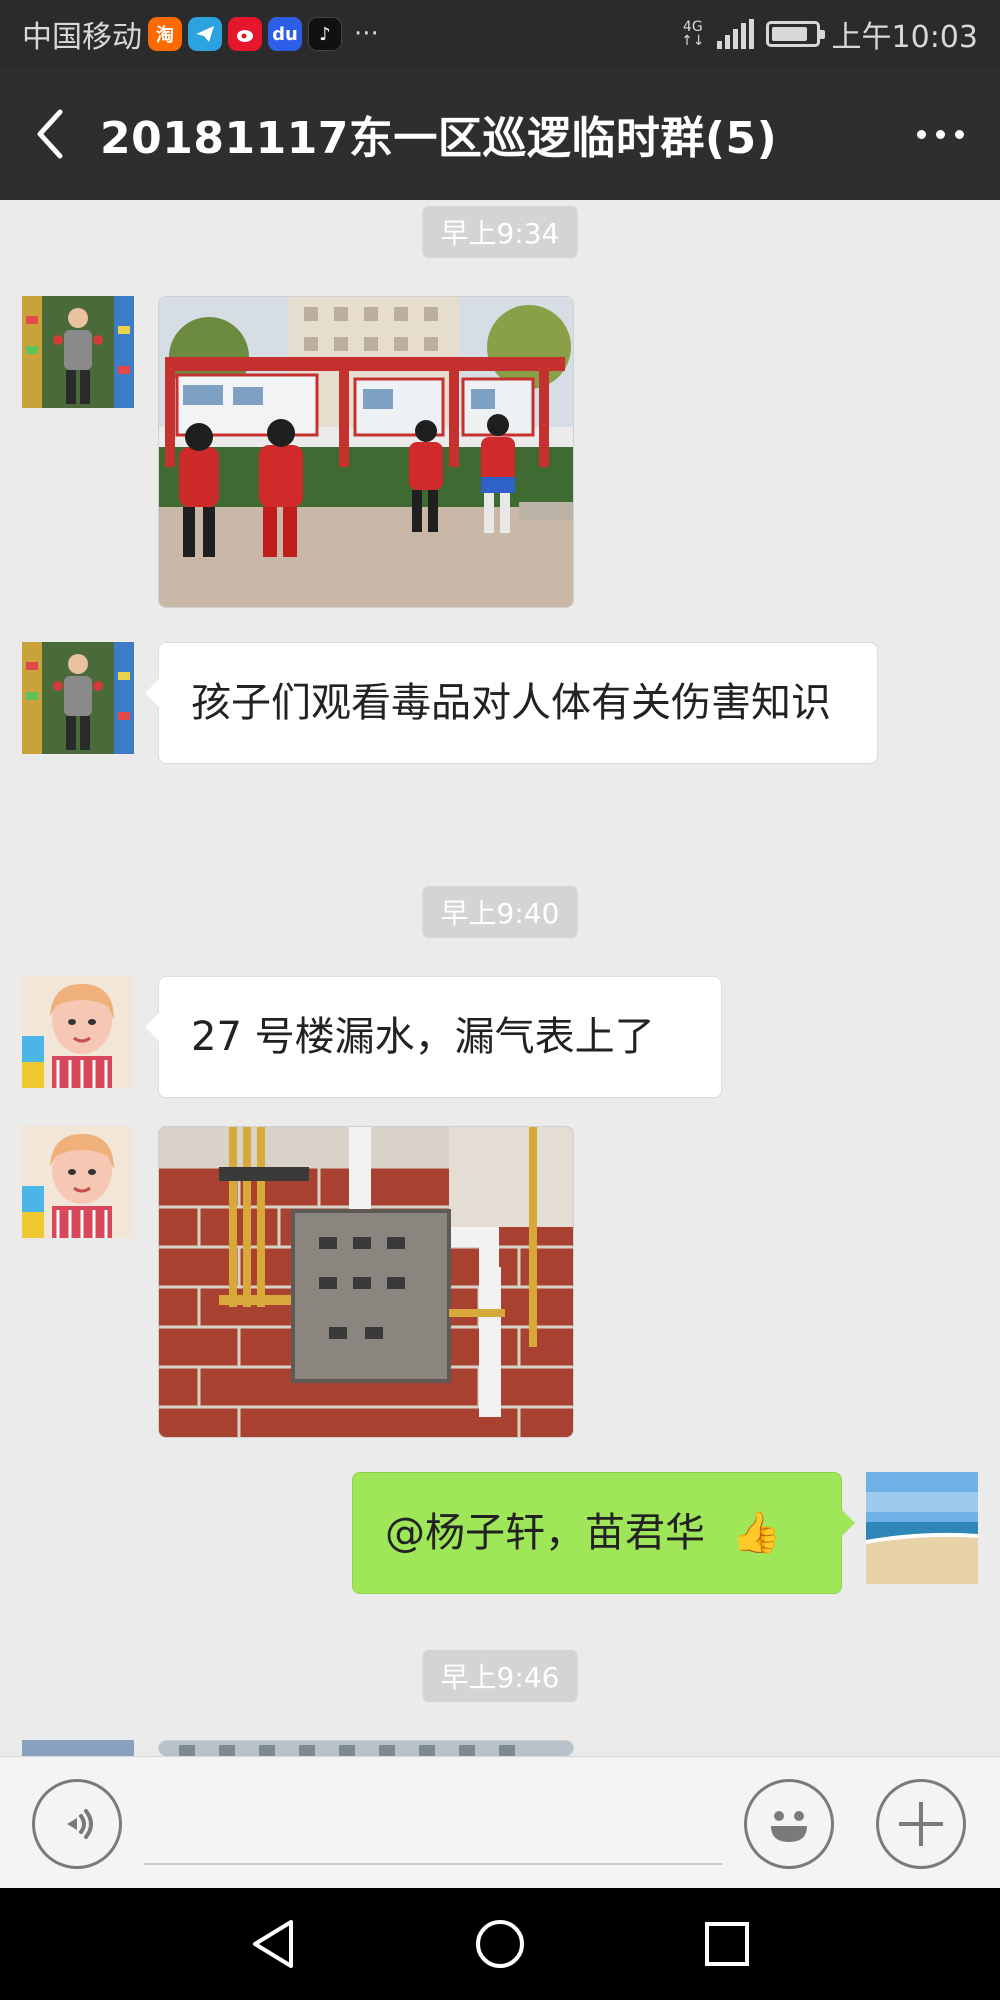  Describe the element at coordinates (940, 134) in the screenshot. I see `more-options-button` at that location.